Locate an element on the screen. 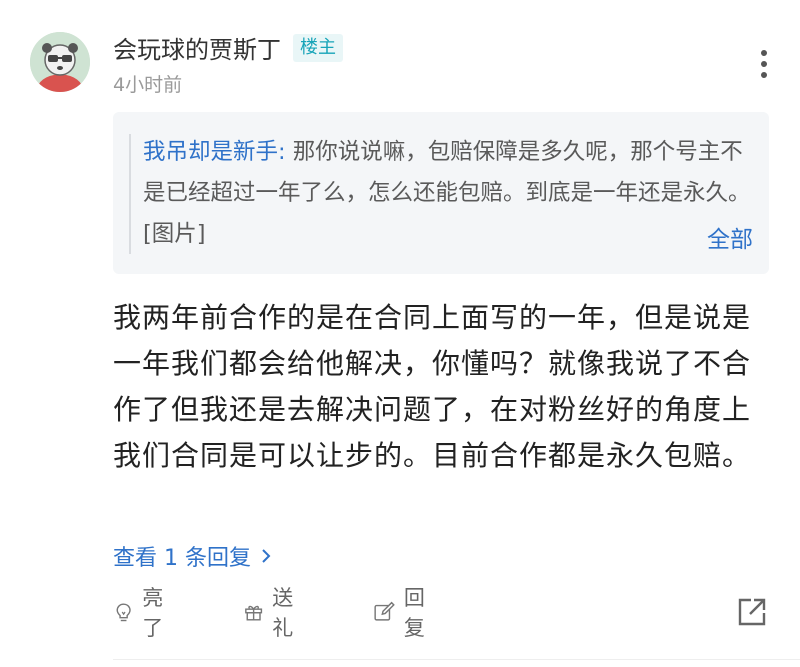 Image resolution: width=800 pixels, height=667 pixels. post-time: 4小时前 is located at coordinates (148, 85).